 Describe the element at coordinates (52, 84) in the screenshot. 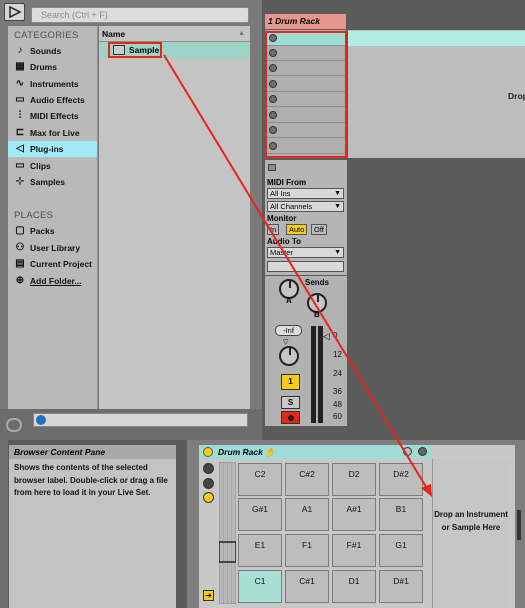

I see `sidebar-item-instruments: ∿ Instruments` at that location.